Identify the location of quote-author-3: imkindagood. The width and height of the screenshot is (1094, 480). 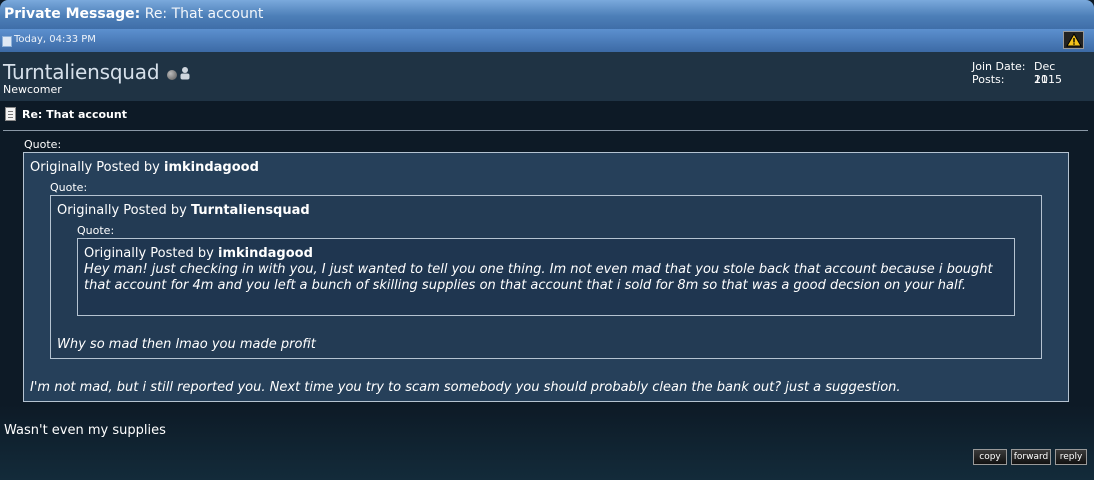
(265, 253).